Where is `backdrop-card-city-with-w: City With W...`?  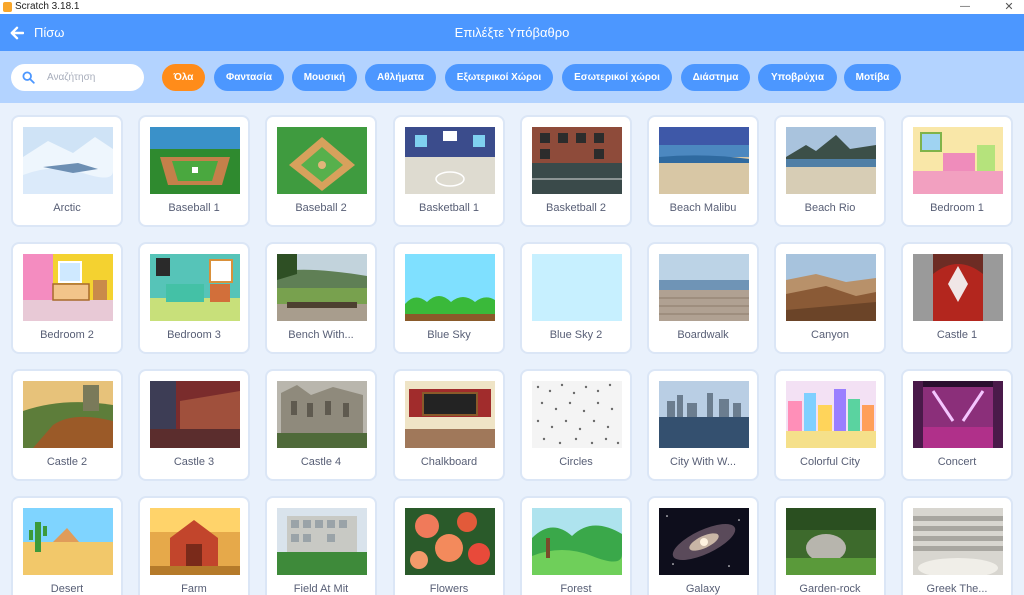 backdrop-card-city-with-w: City With W... is located at coordinates (703, 425).